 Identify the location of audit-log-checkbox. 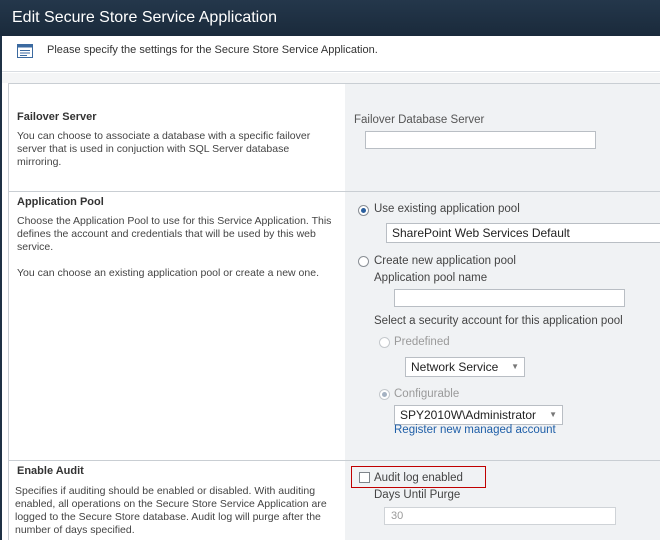
(364, 477).